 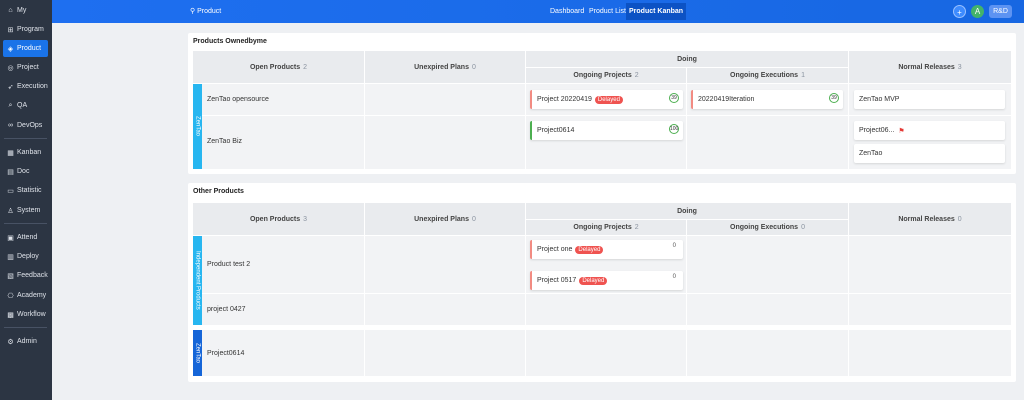 I want to click on sidebar-item-label: DevOps, so click(x=30, y=125).